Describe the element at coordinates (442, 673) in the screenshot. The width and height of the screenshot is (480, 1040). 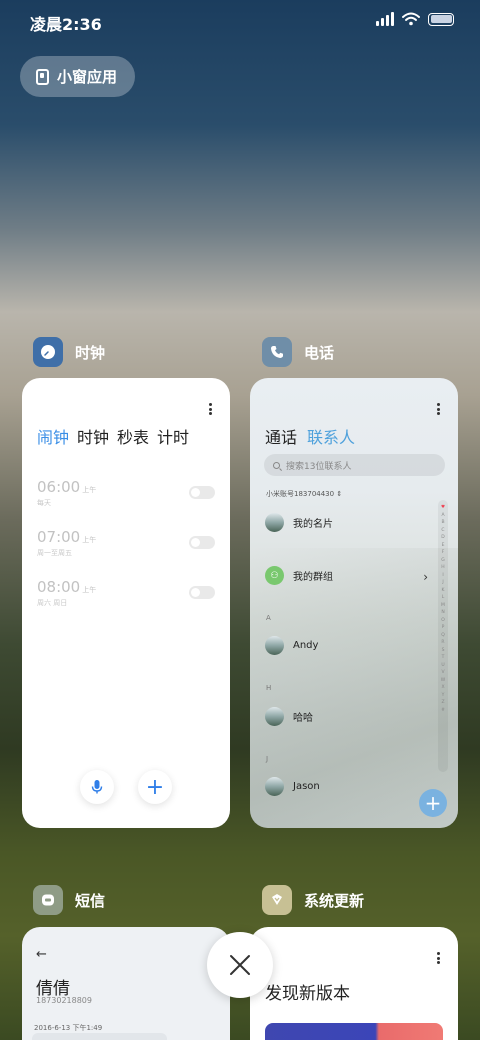
I see `index-letter: V` at that location.